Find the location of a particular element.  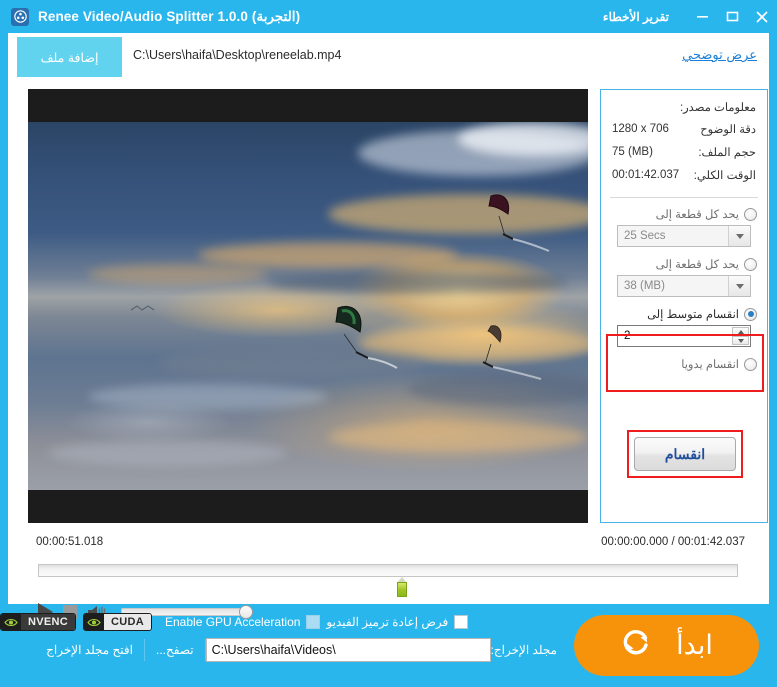

cuda-badge: CUDA is located at coordinates (117, 622).